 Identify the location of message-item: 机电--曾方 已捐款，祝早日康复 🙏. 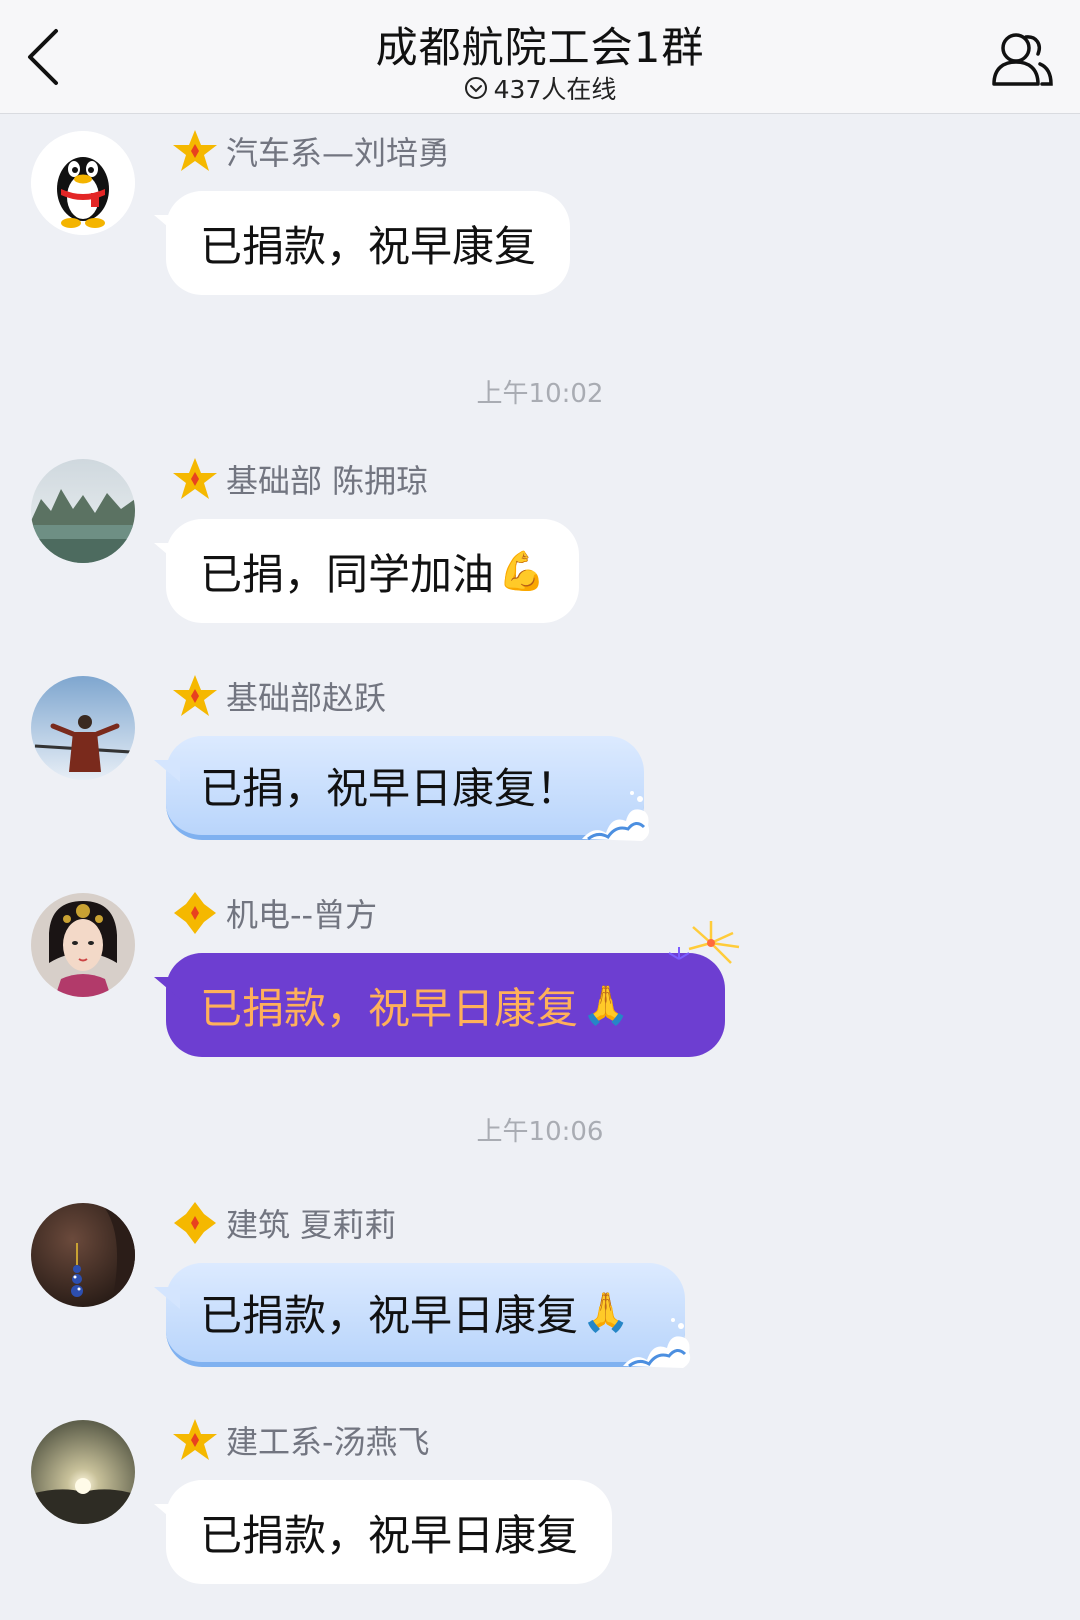
(540, 972).